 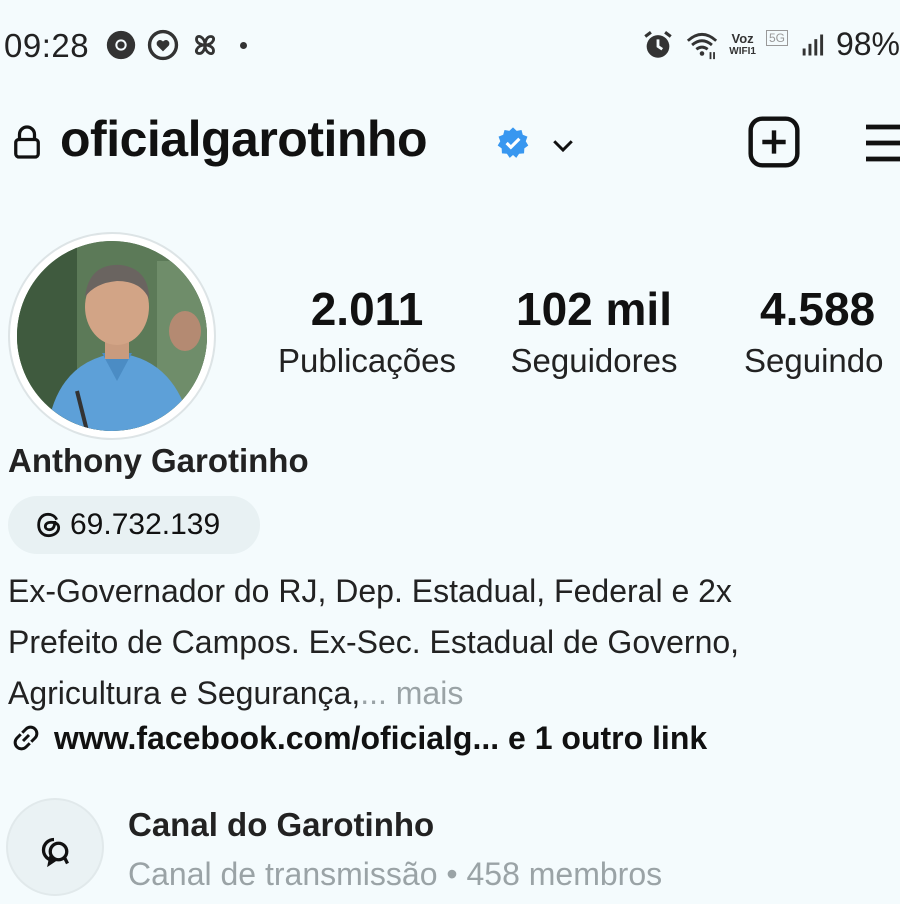 I want to click on battery-level: 98%, so click(x=867, y=44).